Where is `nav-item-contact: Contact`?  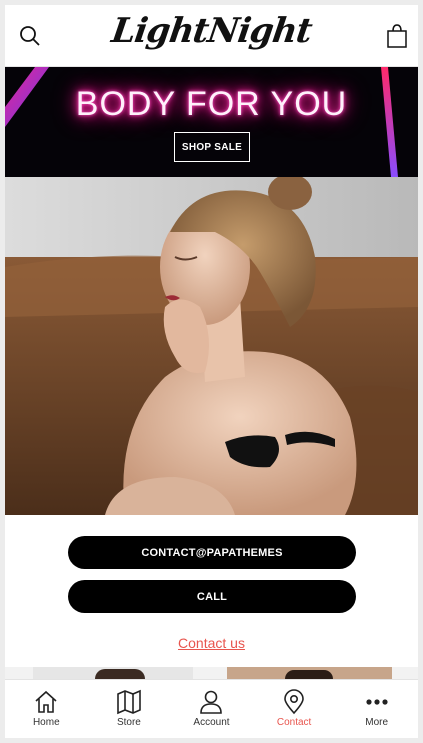
nav-item-contact: Contact is located at coordinates (294, 709).